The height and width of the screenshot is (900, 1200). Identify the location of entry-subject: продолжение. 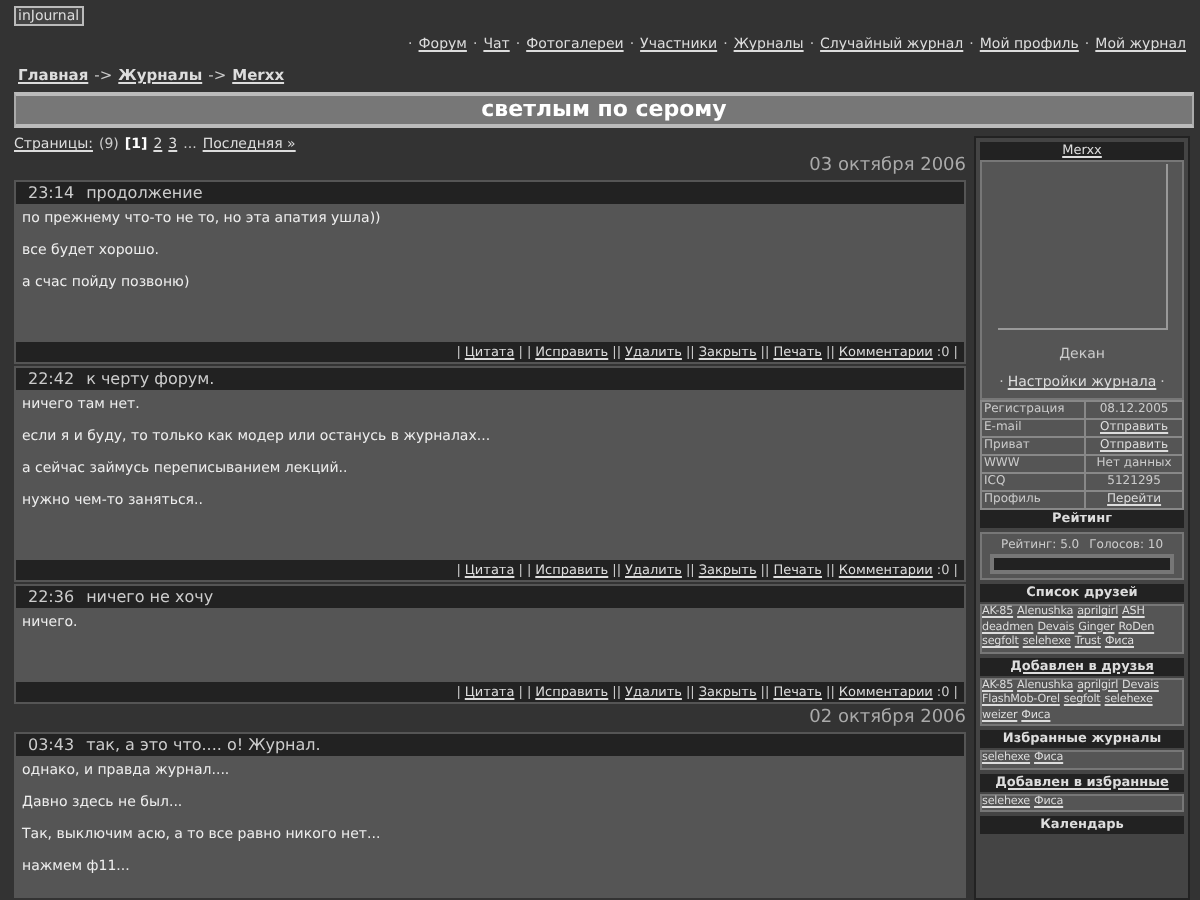
(144, 193).